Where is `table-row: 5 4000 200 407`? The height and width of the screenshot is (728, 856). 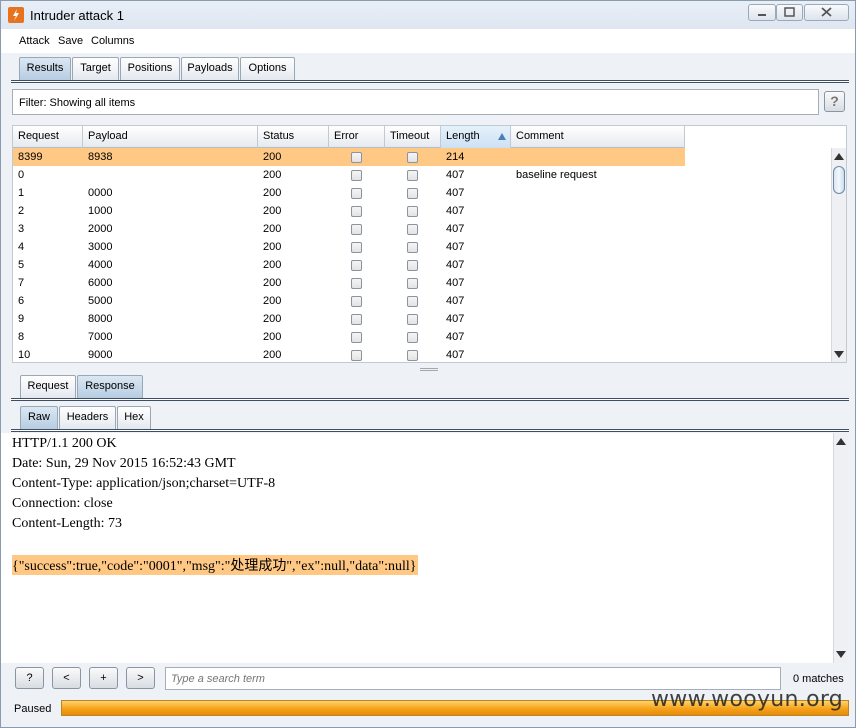 table-row: 5 4000 200 407 is located at coordinates (349, 265).